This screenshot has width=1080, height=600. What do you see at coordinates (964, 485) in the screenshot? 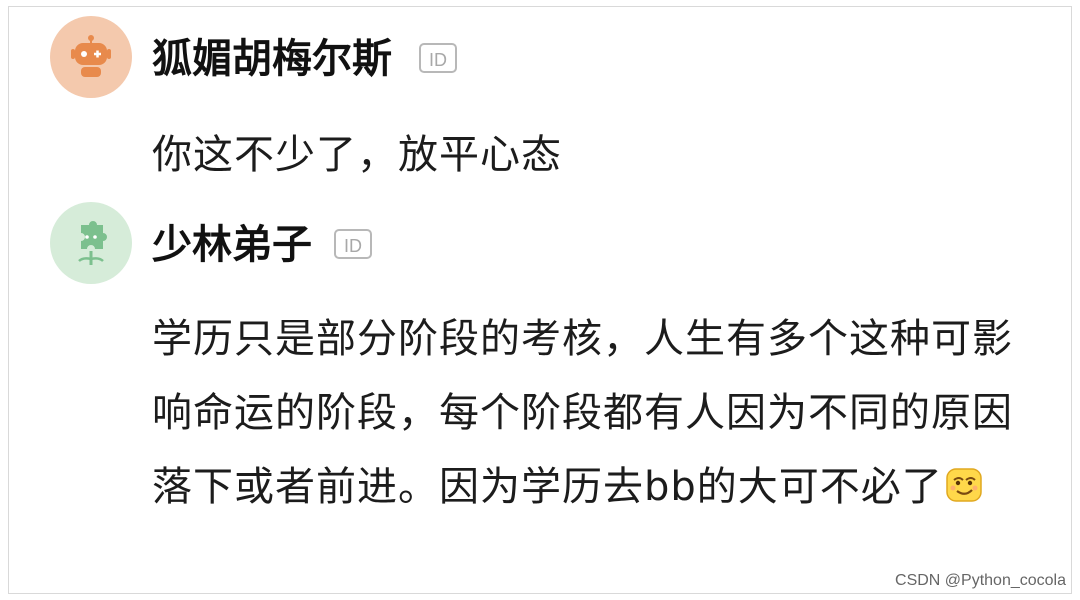
I see `smirk-face-emoji` at bounding box center [964, 485].